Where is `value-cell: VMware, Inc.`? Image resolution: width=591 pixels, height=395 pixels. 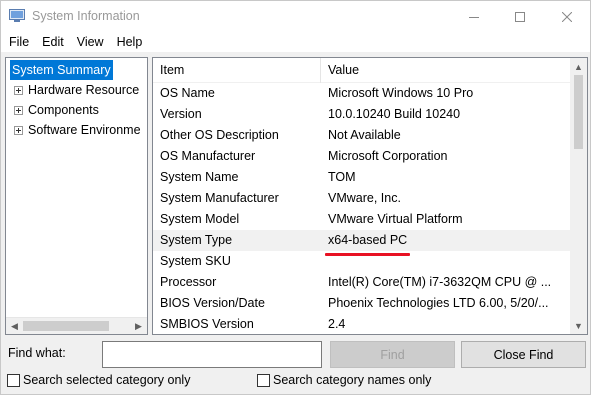 value-cell: VMware, Inc. is located at coordinates (364, 198).